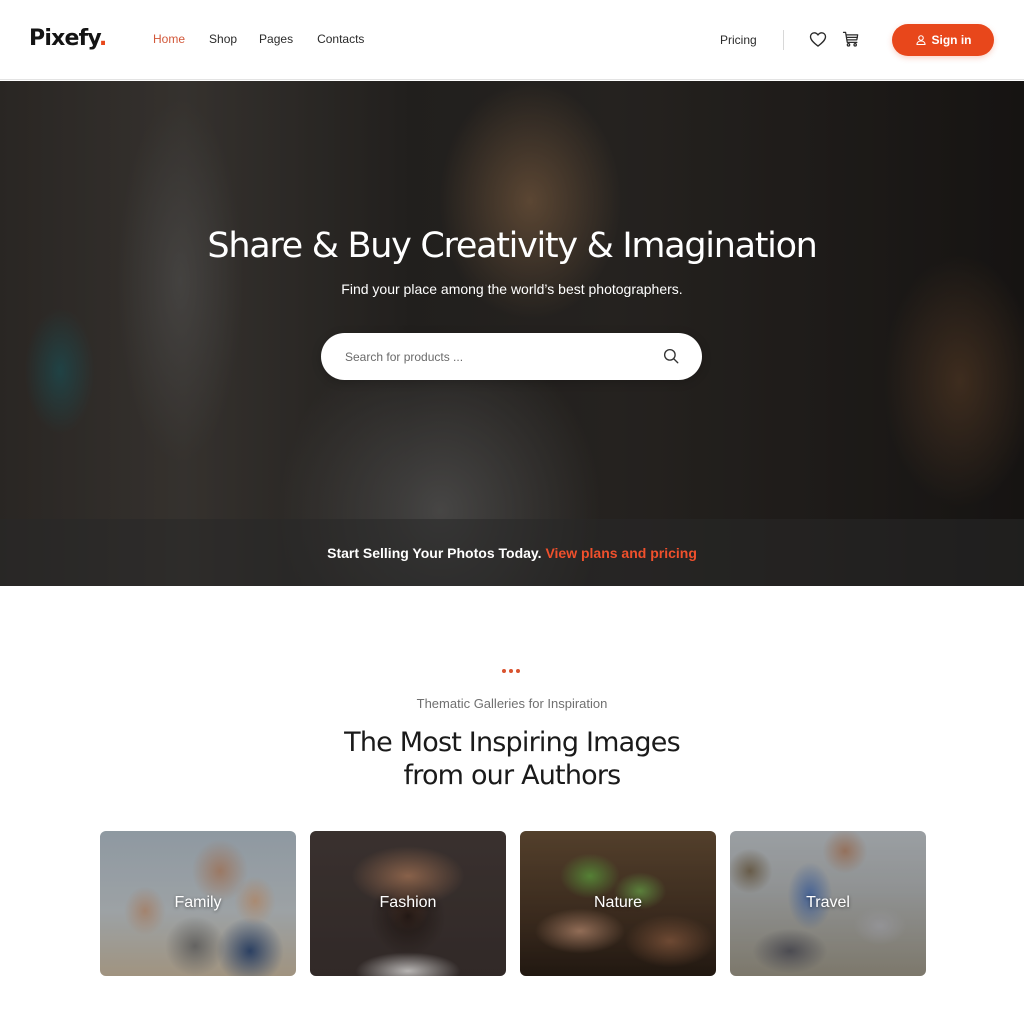 This screenshot has height=1024, width=1024. What do you see at coordinates (851, 39) in the screenshot?
I see `cart-icon` at bounding box center [851, 39].